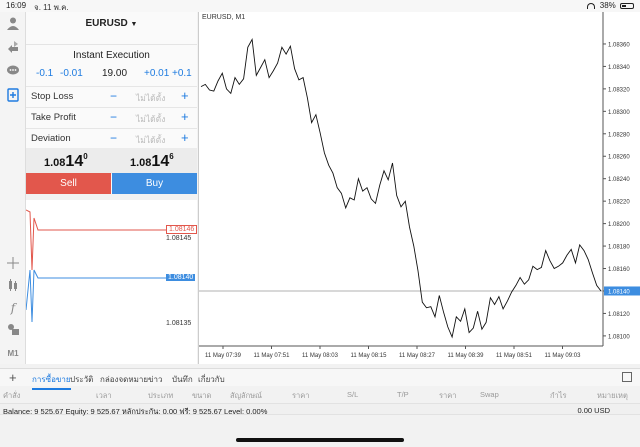 This screenshot has height=447, width=640. What do you see at coordinates (448, 395) in the screenshot?
I see `col-current-price: ราคา` at bounding box center [448, 395].